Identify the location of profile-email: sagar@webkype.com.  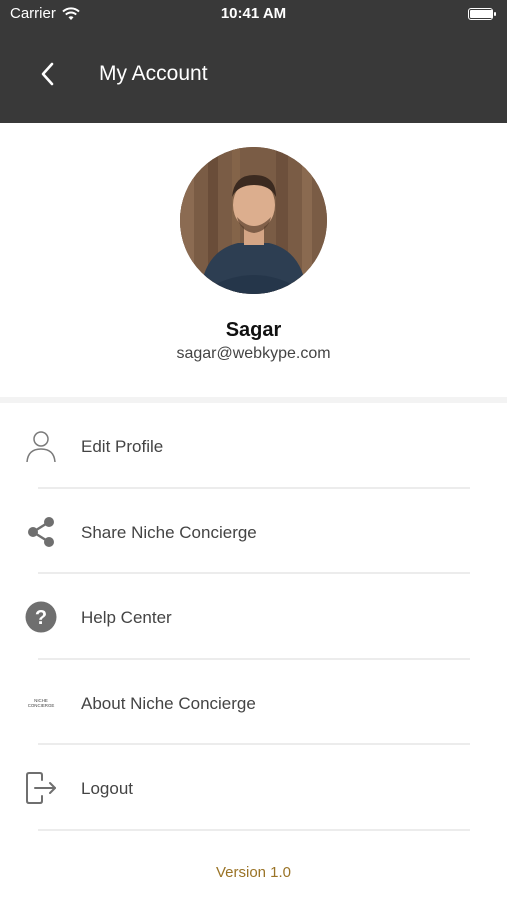
(253, 353).